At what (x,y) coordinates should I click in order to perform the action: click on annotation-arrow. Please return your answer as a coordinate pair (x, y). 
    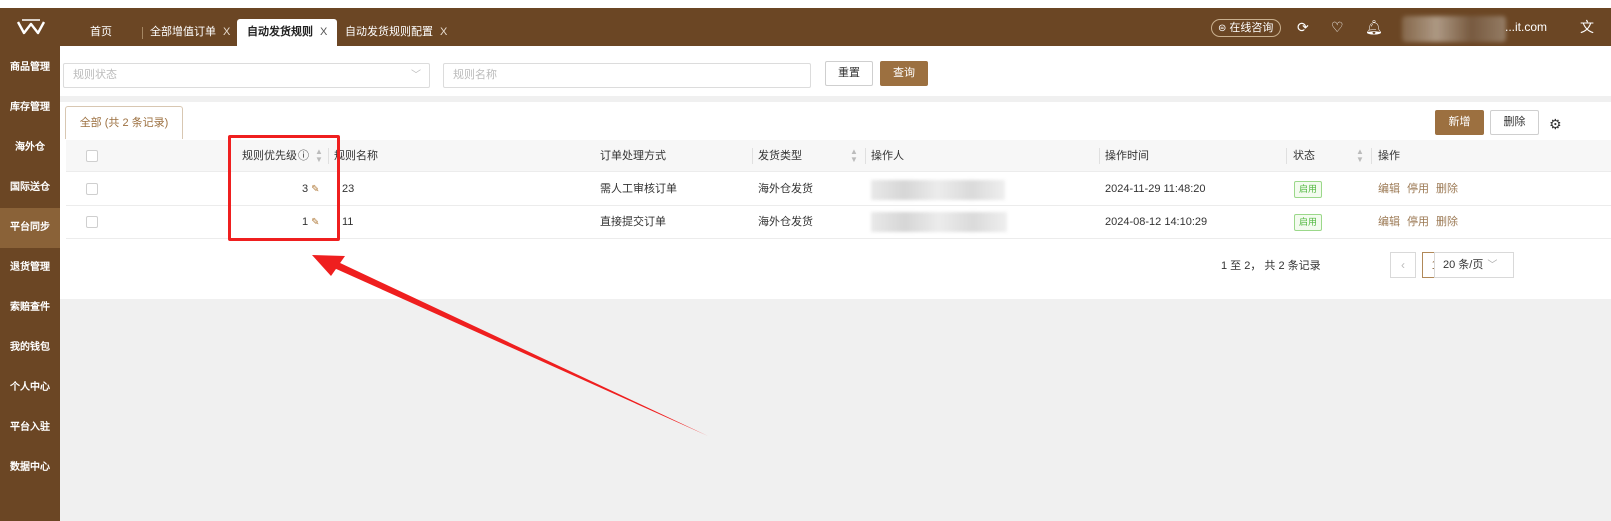
    Looking at the image, I should click on (510, 345).